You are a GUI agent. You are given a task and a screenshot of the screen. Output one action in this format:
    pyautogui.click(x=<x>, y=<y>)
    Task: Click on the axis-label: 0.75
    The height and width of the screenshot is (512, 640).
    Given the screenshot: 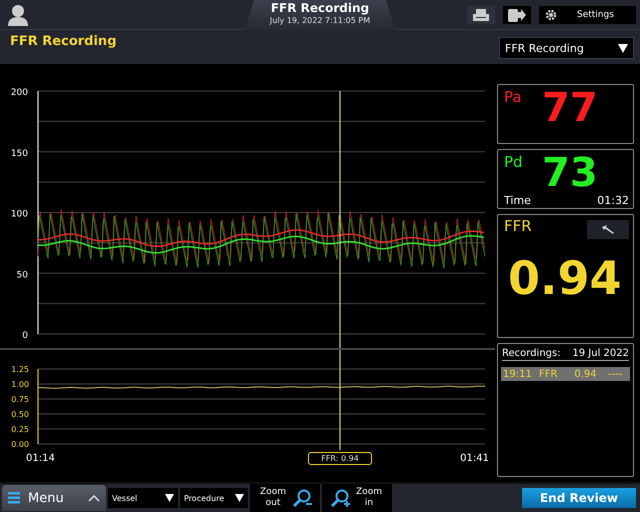 What is the action you would take?
    pyautogui.click(x=20, y=399)
    